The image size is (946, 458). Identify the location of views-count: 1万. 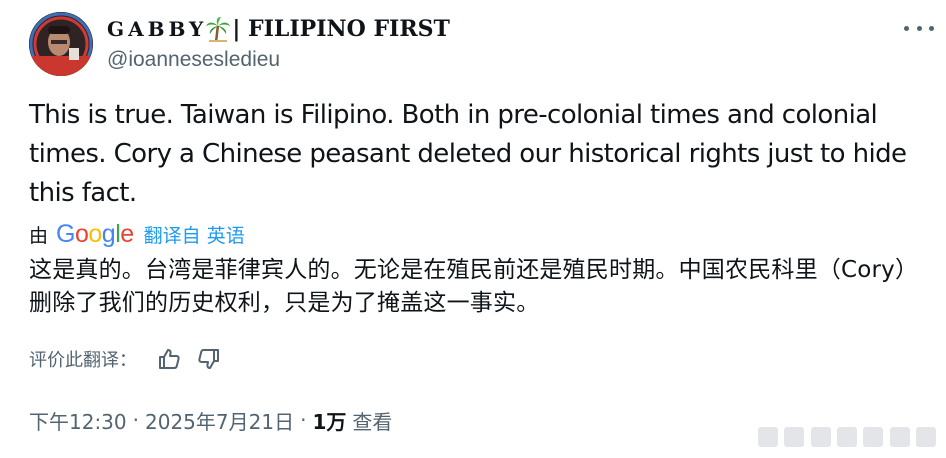
(329, 421).